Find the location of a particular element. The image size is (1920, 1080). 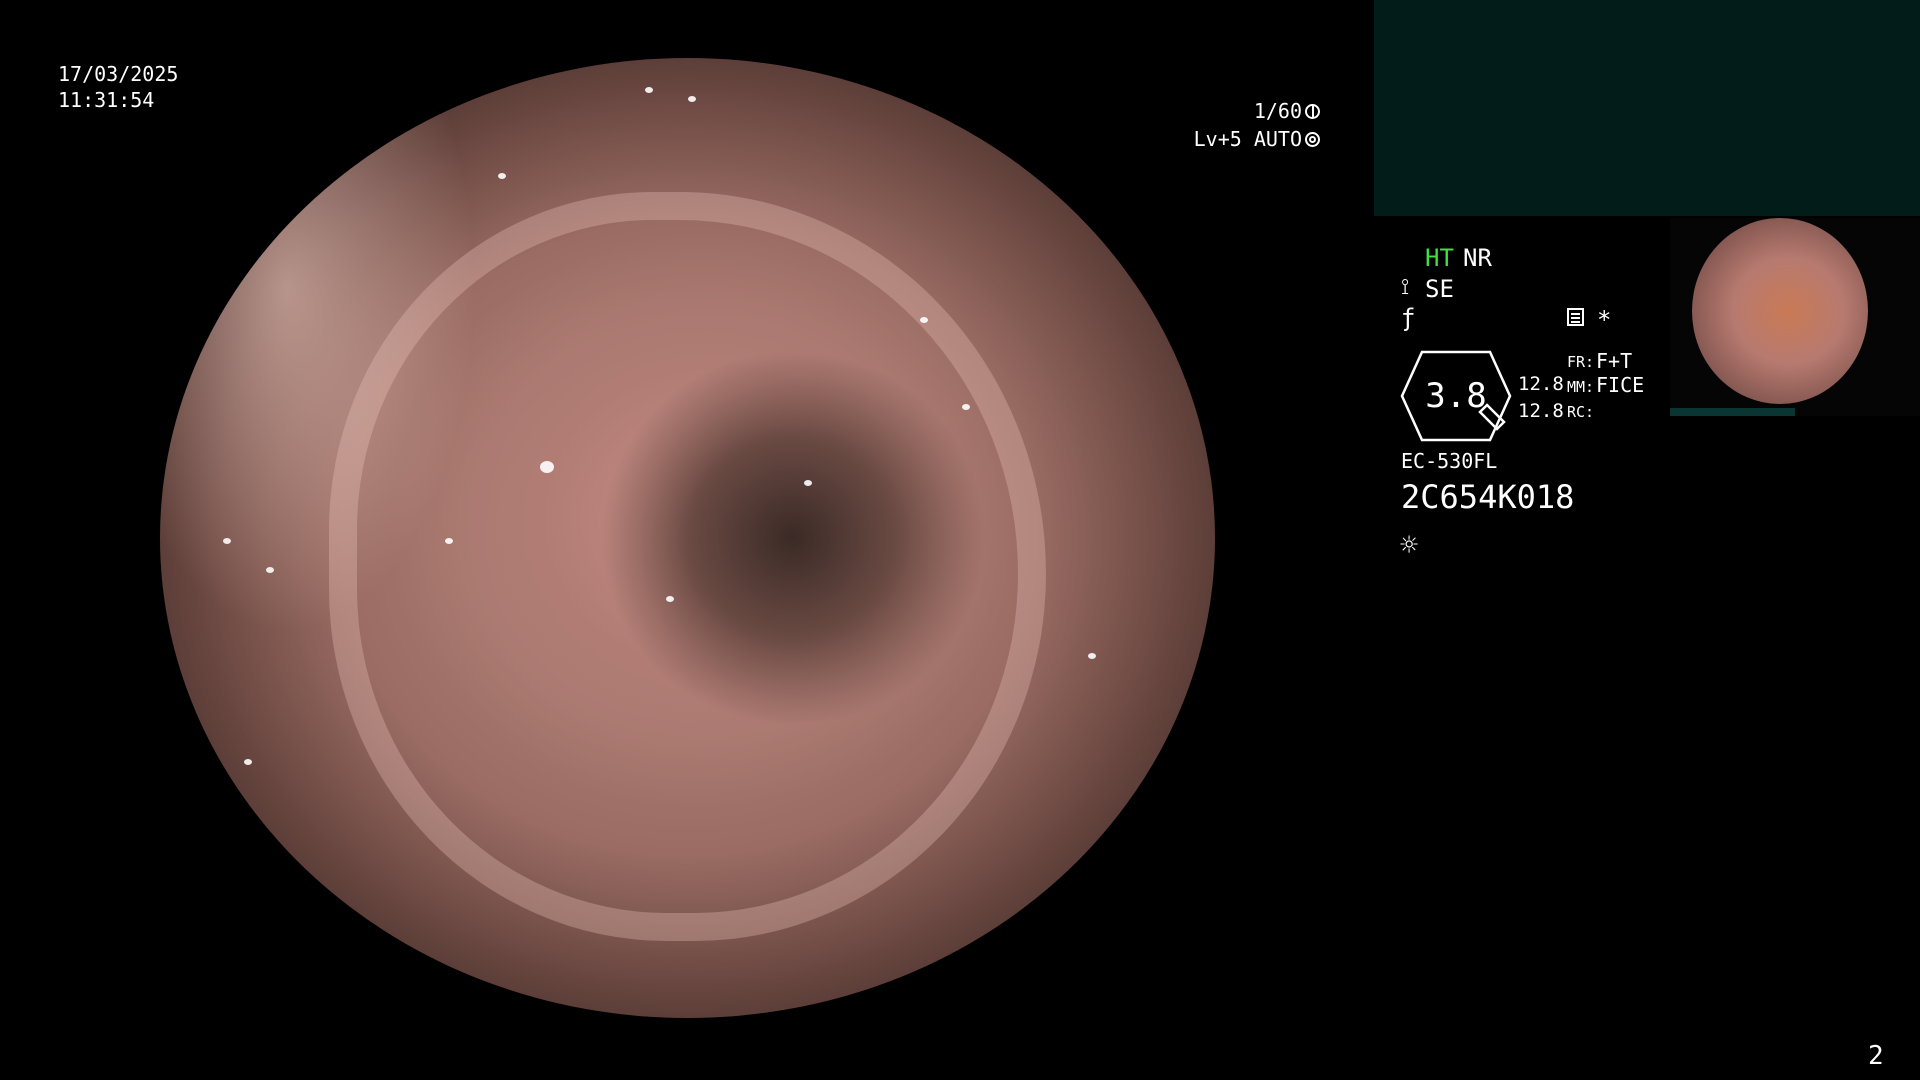

asterisk-marker: * is located at coordinates (1604, 320).